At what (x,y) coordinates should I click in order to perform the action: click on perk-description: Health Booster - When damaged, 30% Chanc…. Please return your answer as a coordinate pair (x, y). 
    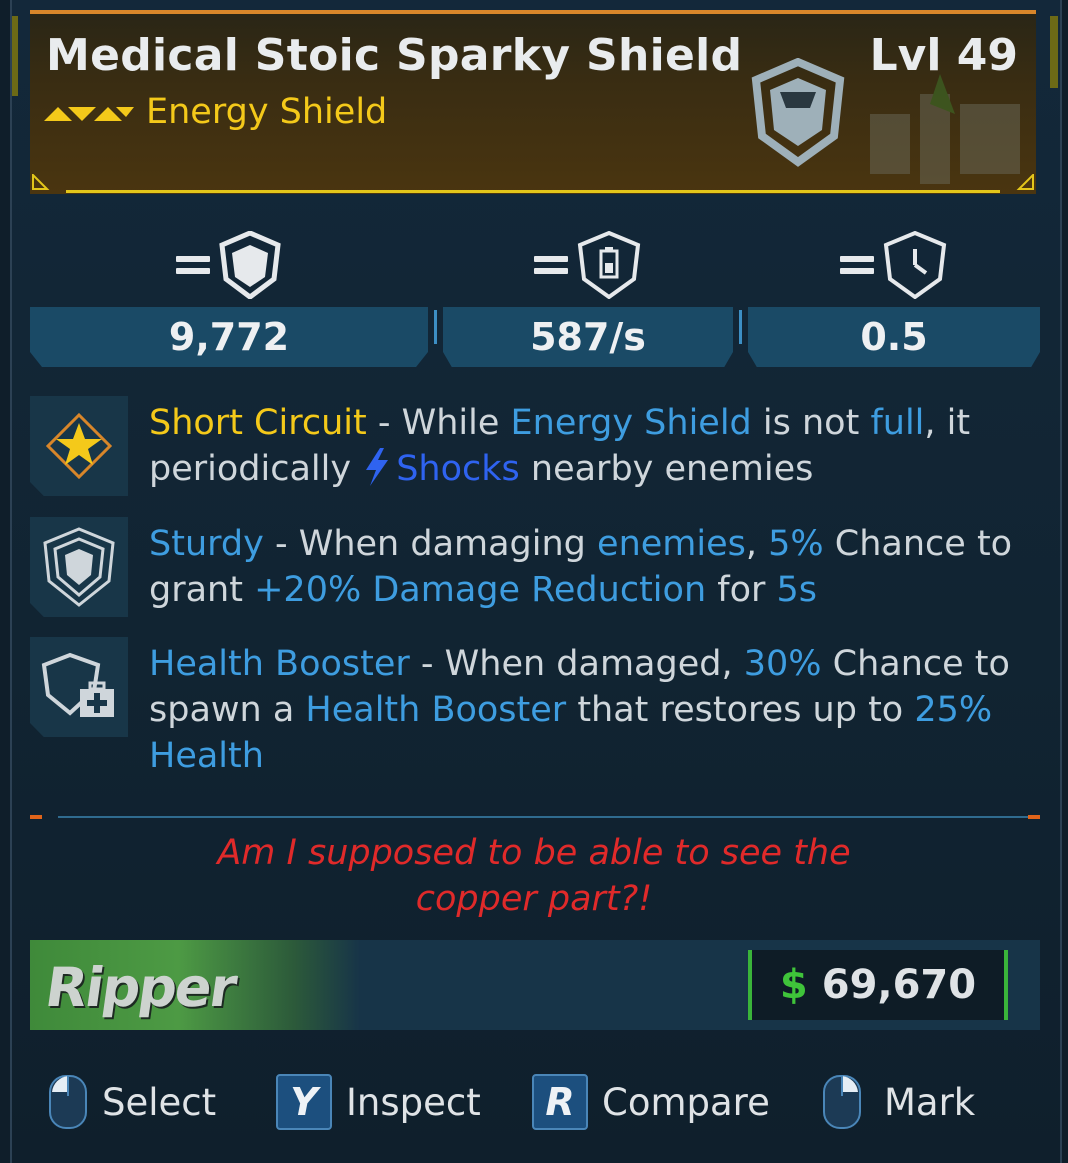
    Looking at the image, I should click on (579, 710).